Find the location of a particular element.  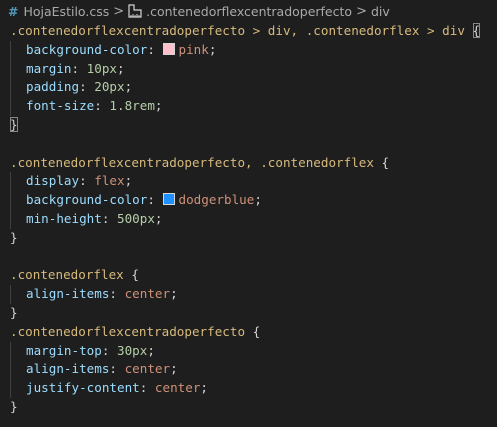

css-property: margin is located at coordinates (49, 68).